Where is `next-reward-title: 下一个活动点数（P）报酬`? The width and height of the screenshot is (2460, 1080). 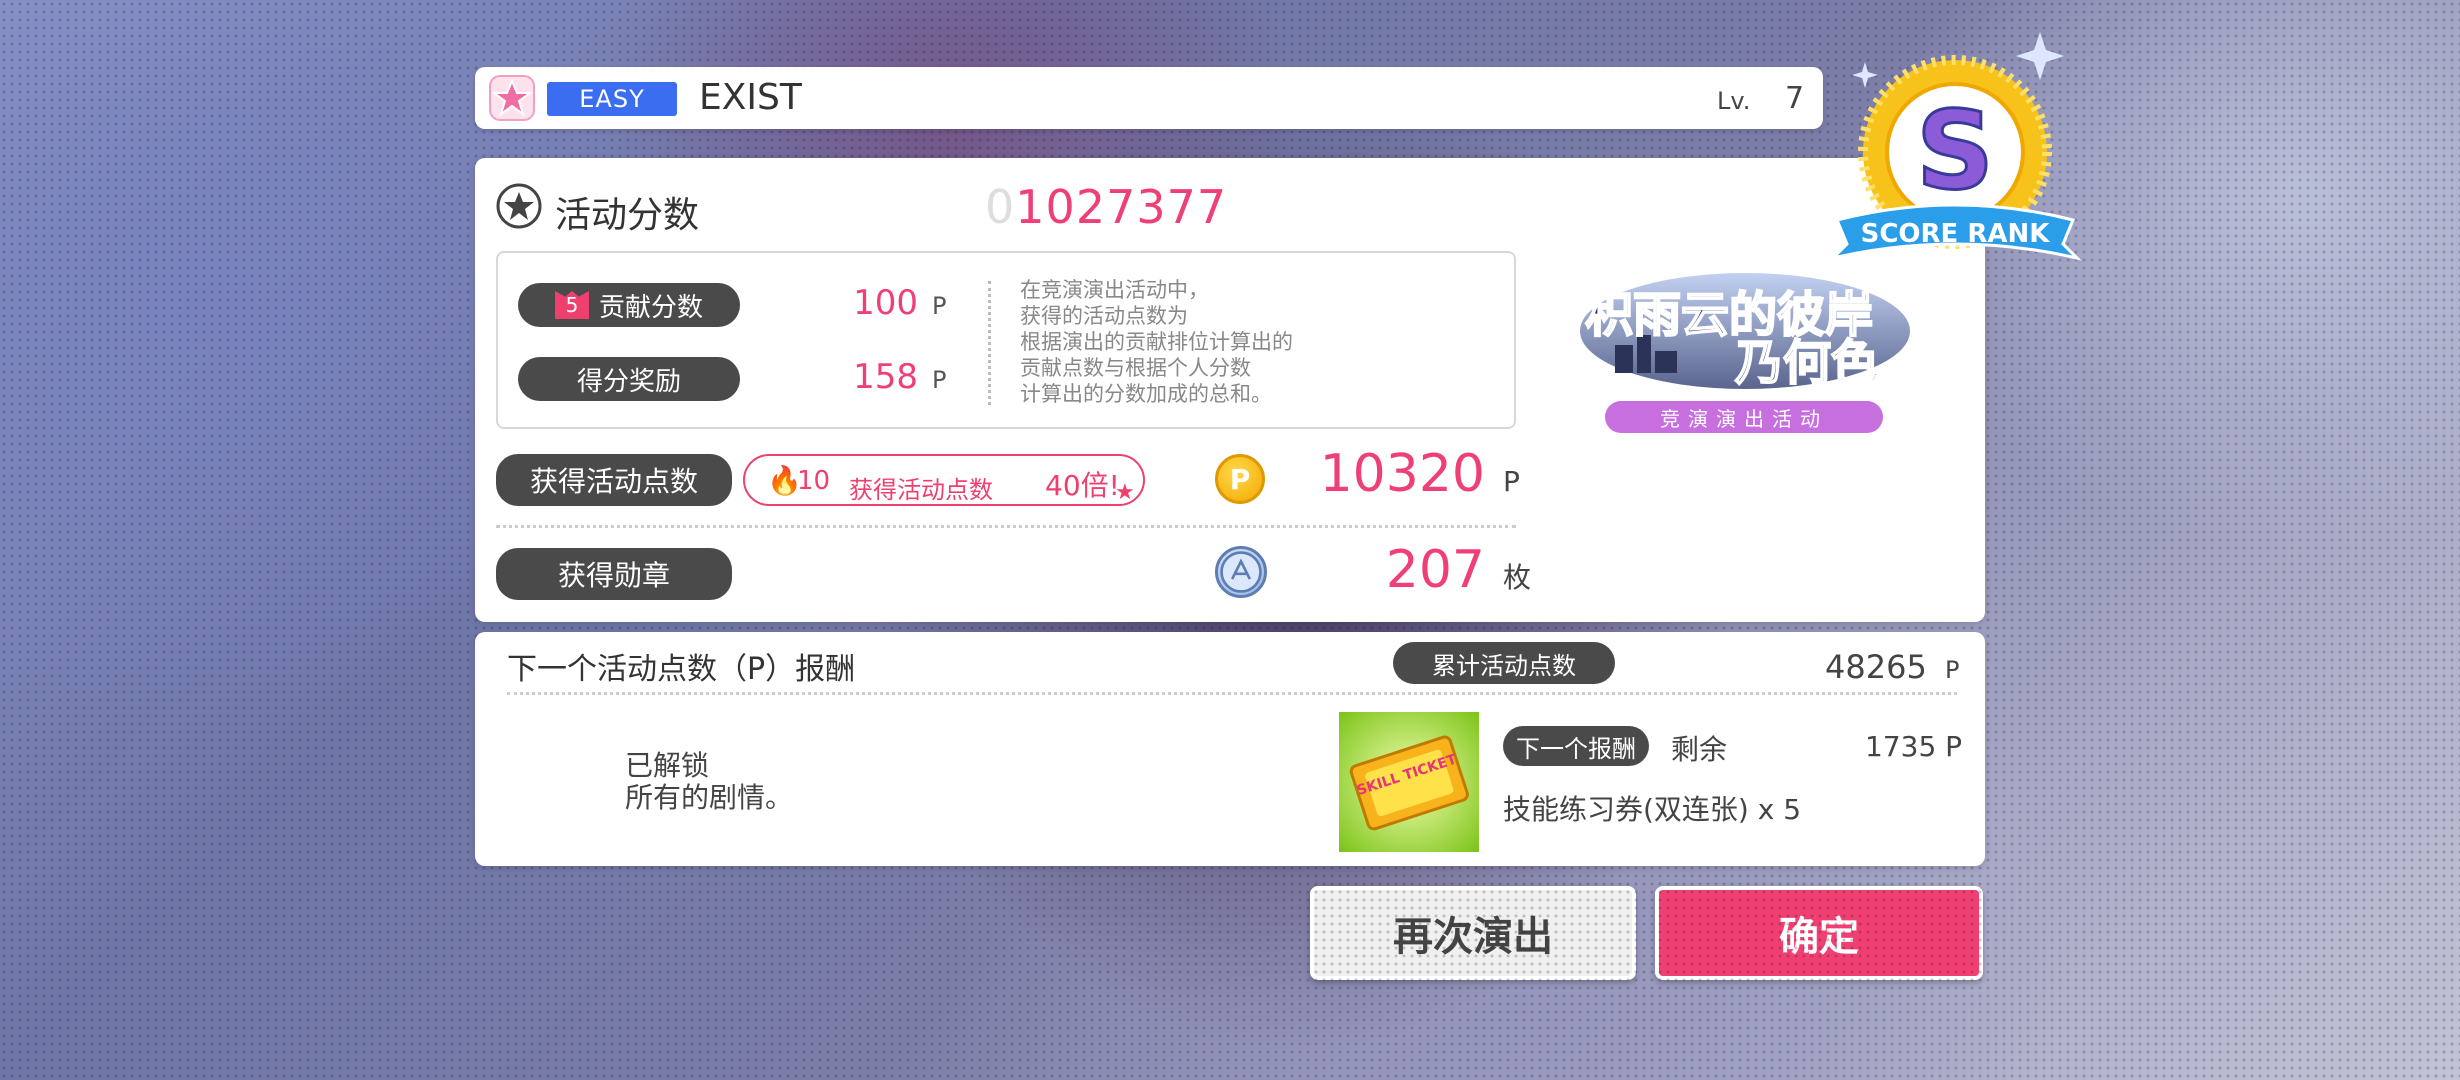
next-reward-title: 下一个活动点数（P）报酬 is located at coordinates (681, 669).